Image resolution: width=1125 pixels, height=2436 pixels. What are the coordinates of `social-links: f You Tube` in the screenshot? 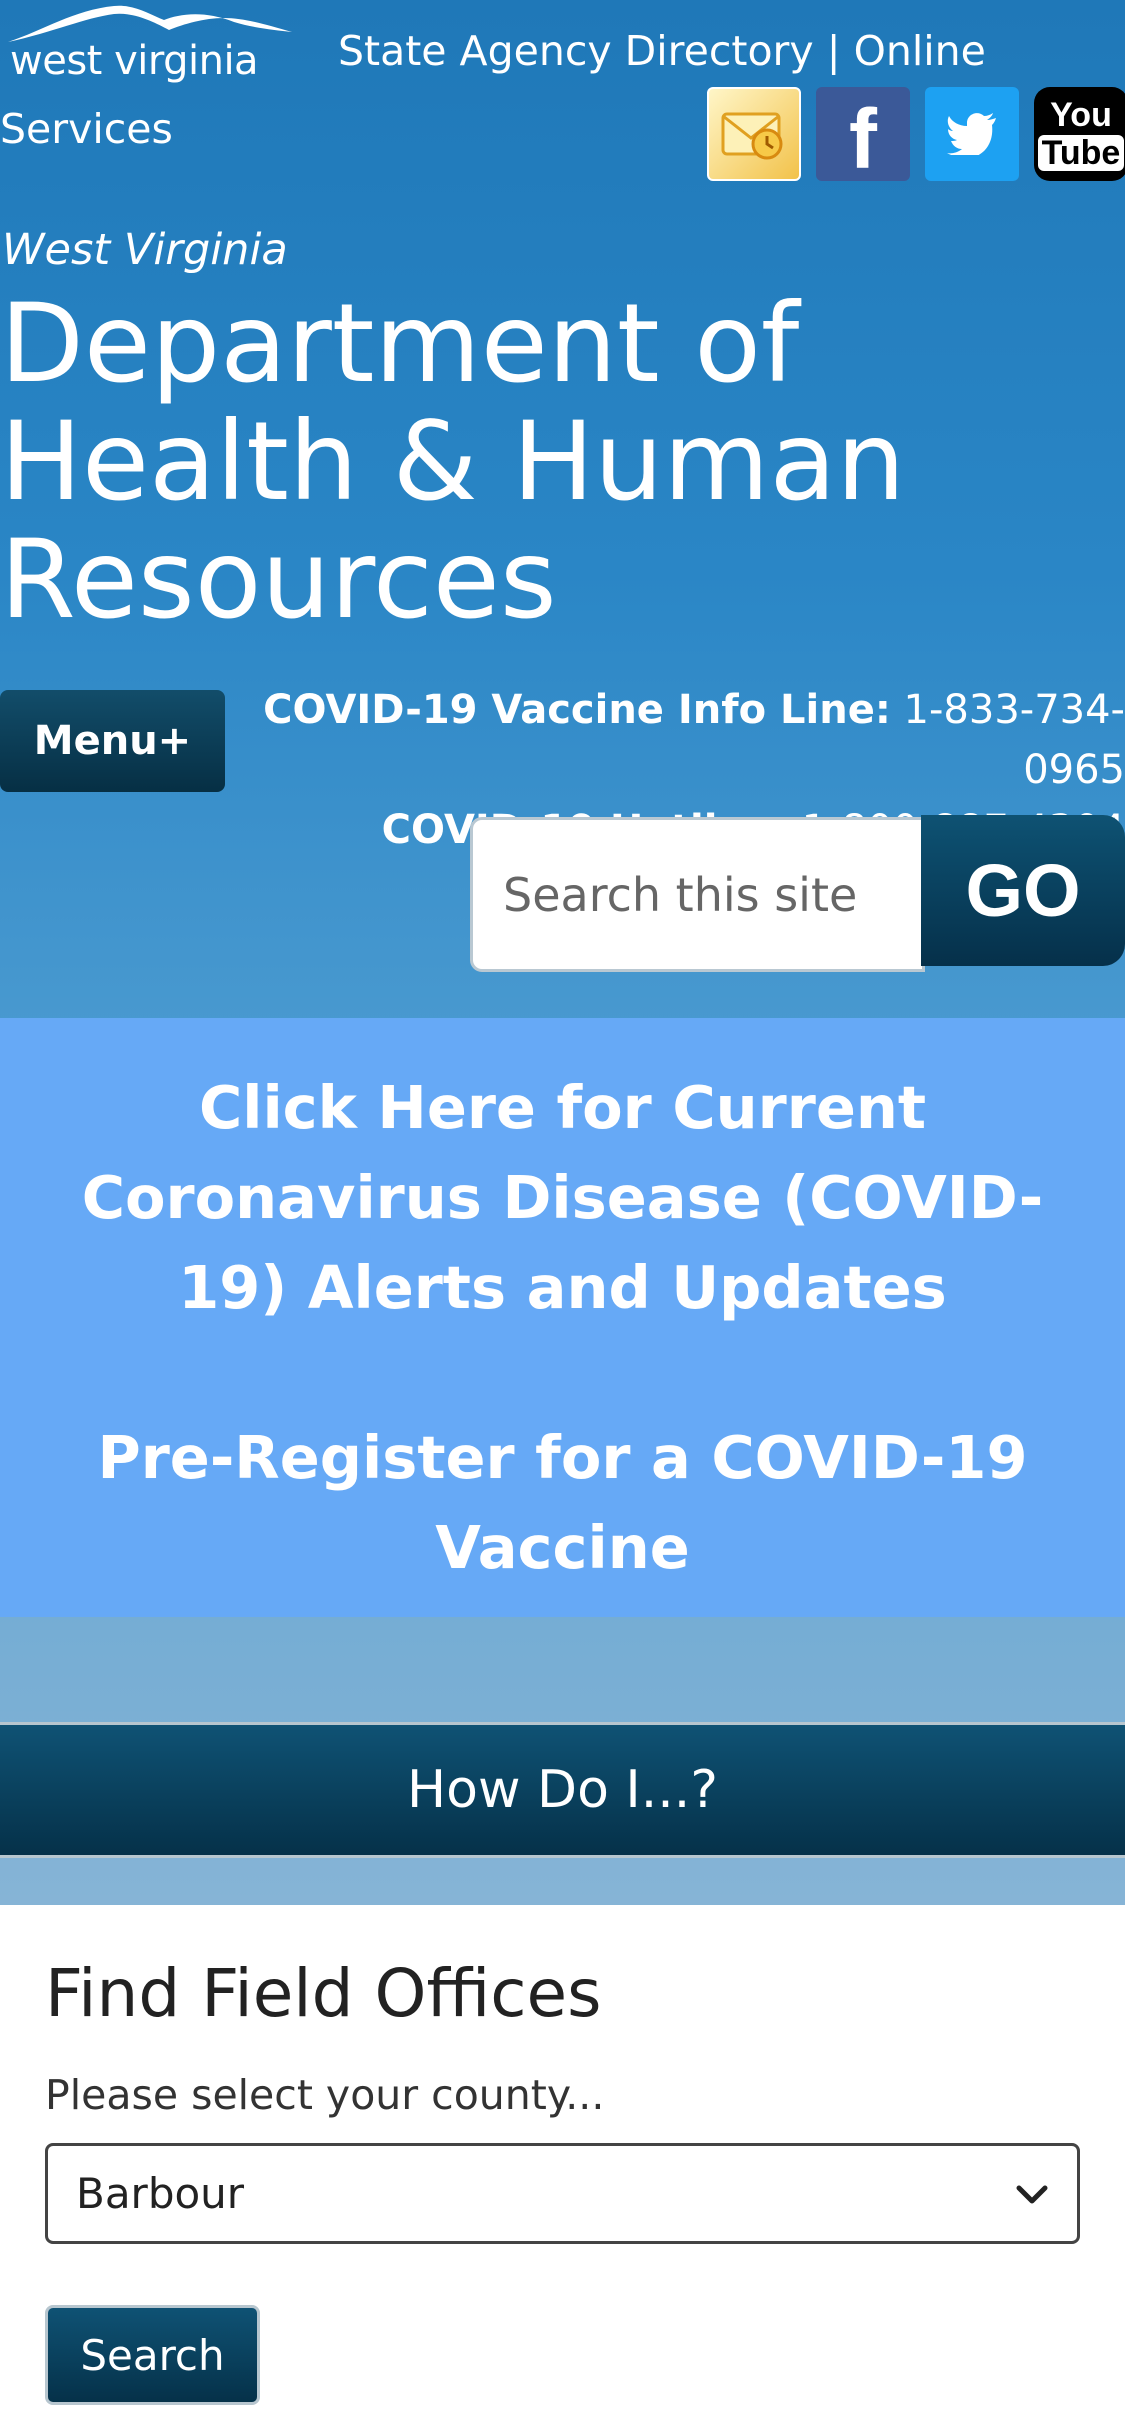 It's located at (916, 136).